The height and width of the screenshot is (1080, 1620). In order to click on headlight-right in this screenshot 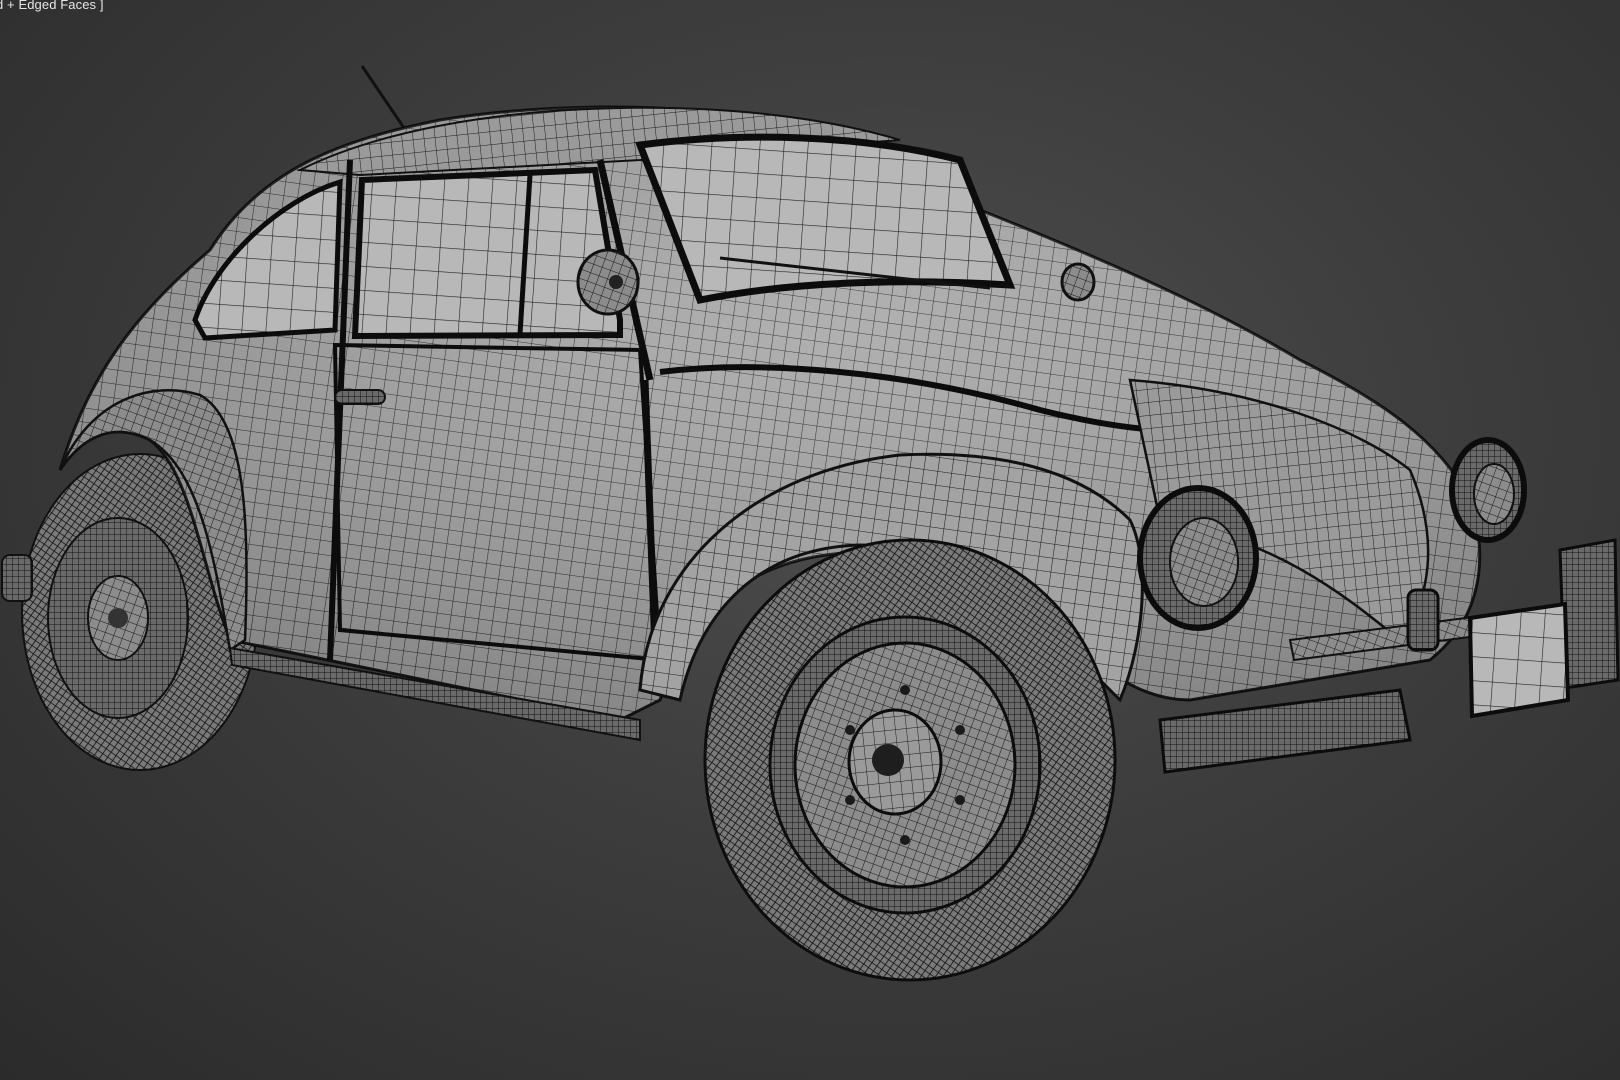, I will do `click(1488, 490)`.